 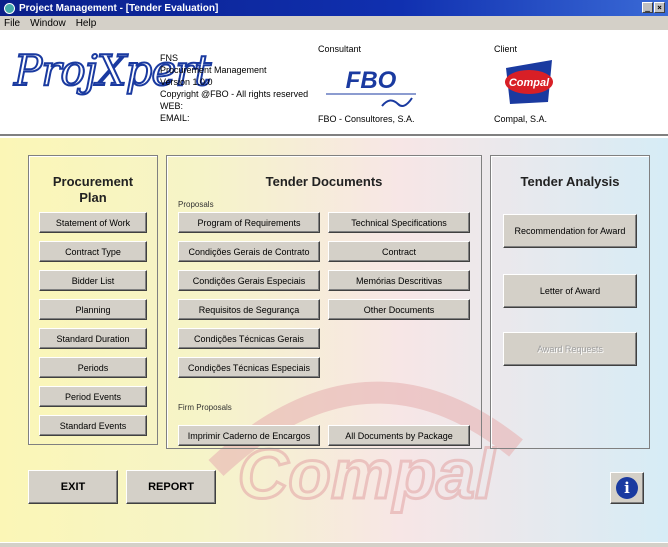 I want to click on info-icon: i, so click(x=627, y=488).